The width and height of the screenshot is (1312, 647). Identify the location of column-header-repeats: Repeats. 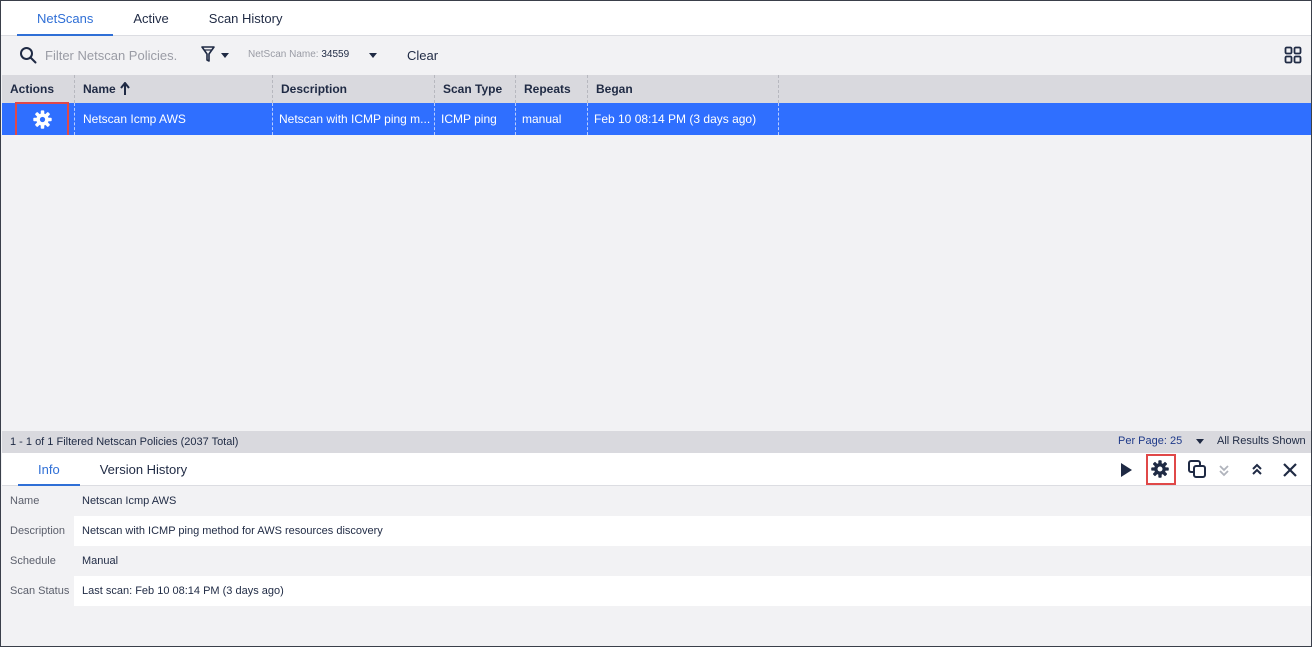
(552, 89).